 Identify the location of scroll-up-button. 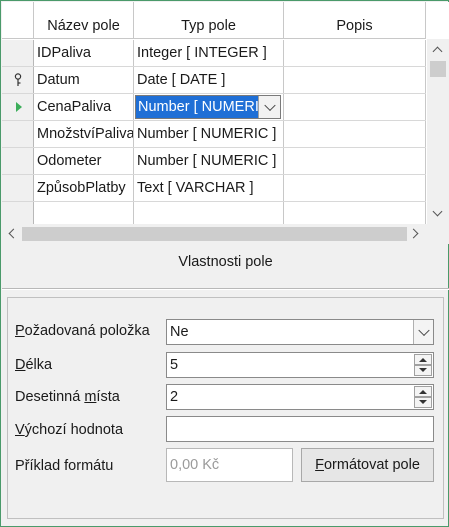
(438, 50).